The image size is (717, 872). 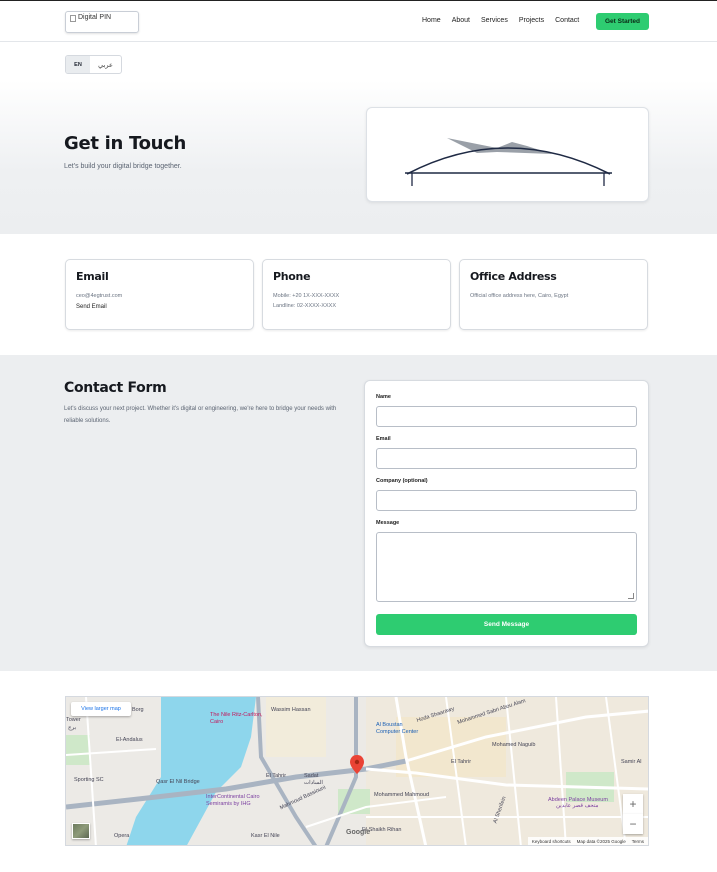 What do you see at coordinates (506, 500) in the screenshot?
I see `company-input` at bounding box center [506, 500].